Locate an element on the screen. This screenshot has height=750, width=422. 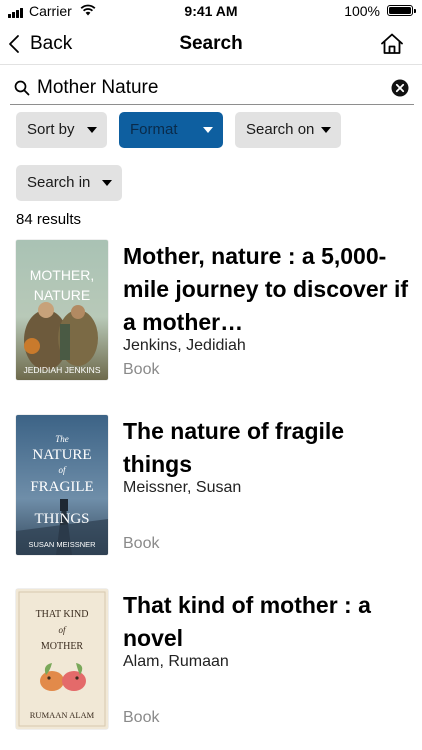
result-author: Alam, Rumaan is located at coordinates (176, 661).